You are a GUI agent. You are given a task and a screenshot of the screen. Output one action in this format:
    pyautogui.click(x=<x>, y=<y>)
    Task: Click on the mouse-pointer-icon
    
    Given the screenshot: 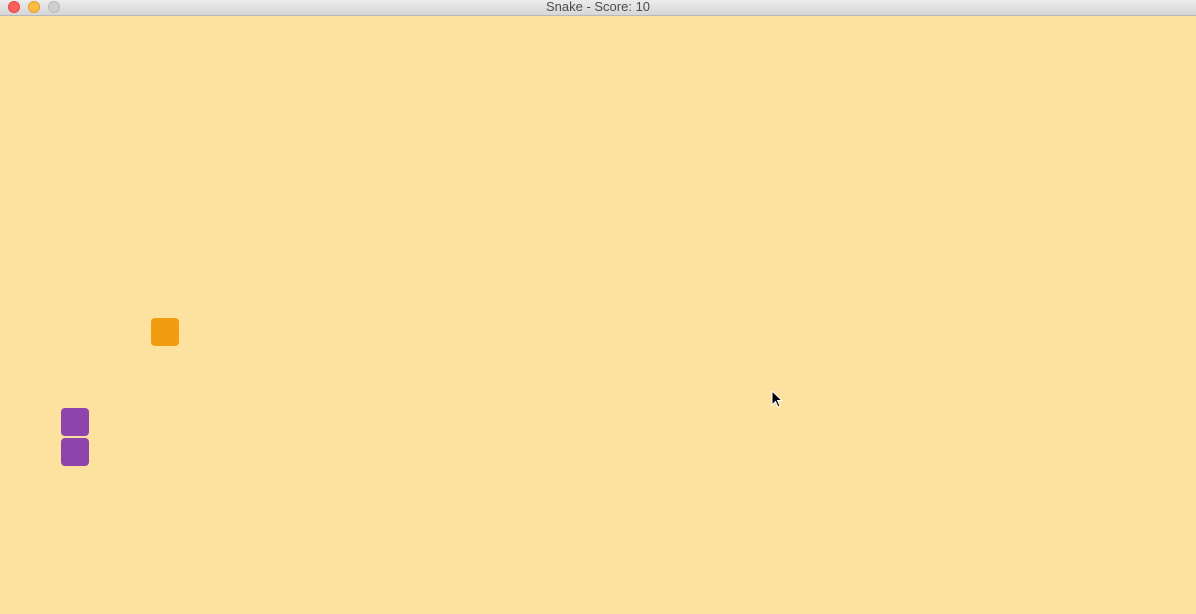 What is the action you would take?
    pyautogui.click(x=777, y=399)
    